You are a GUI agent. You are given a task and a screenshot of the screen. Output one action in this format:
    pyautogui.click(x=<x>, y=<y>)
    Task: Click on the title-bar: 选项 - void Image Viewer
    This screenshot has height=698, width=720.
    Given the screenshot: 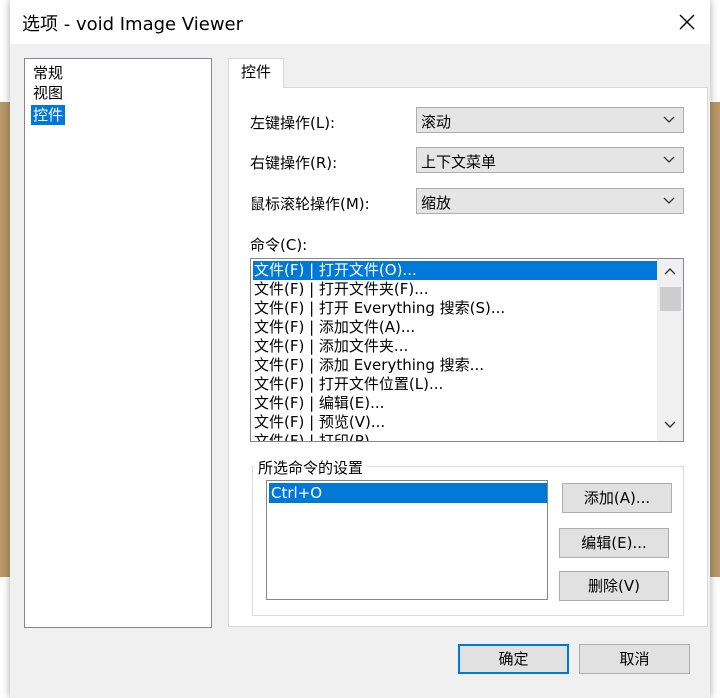 What is the action you would take?
    pyautogui.click(x=360, y=22)
    